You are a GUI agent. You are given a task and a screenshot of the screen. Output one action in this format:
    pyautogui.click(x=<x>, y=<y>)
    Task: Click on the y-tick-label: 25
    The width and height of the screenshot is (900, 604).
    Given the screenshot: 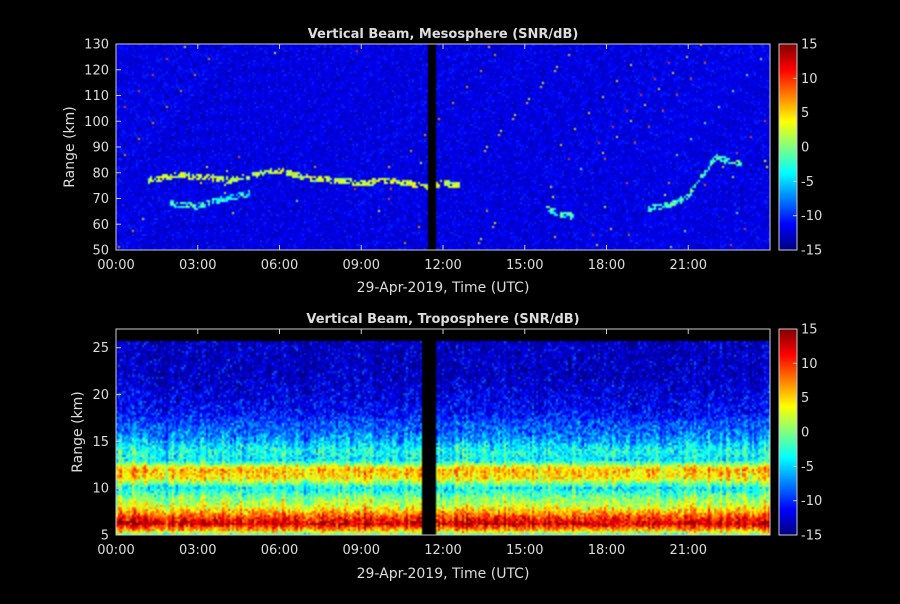 What is the action you would take?
    pyautogui.click(x=100, y=348)
    